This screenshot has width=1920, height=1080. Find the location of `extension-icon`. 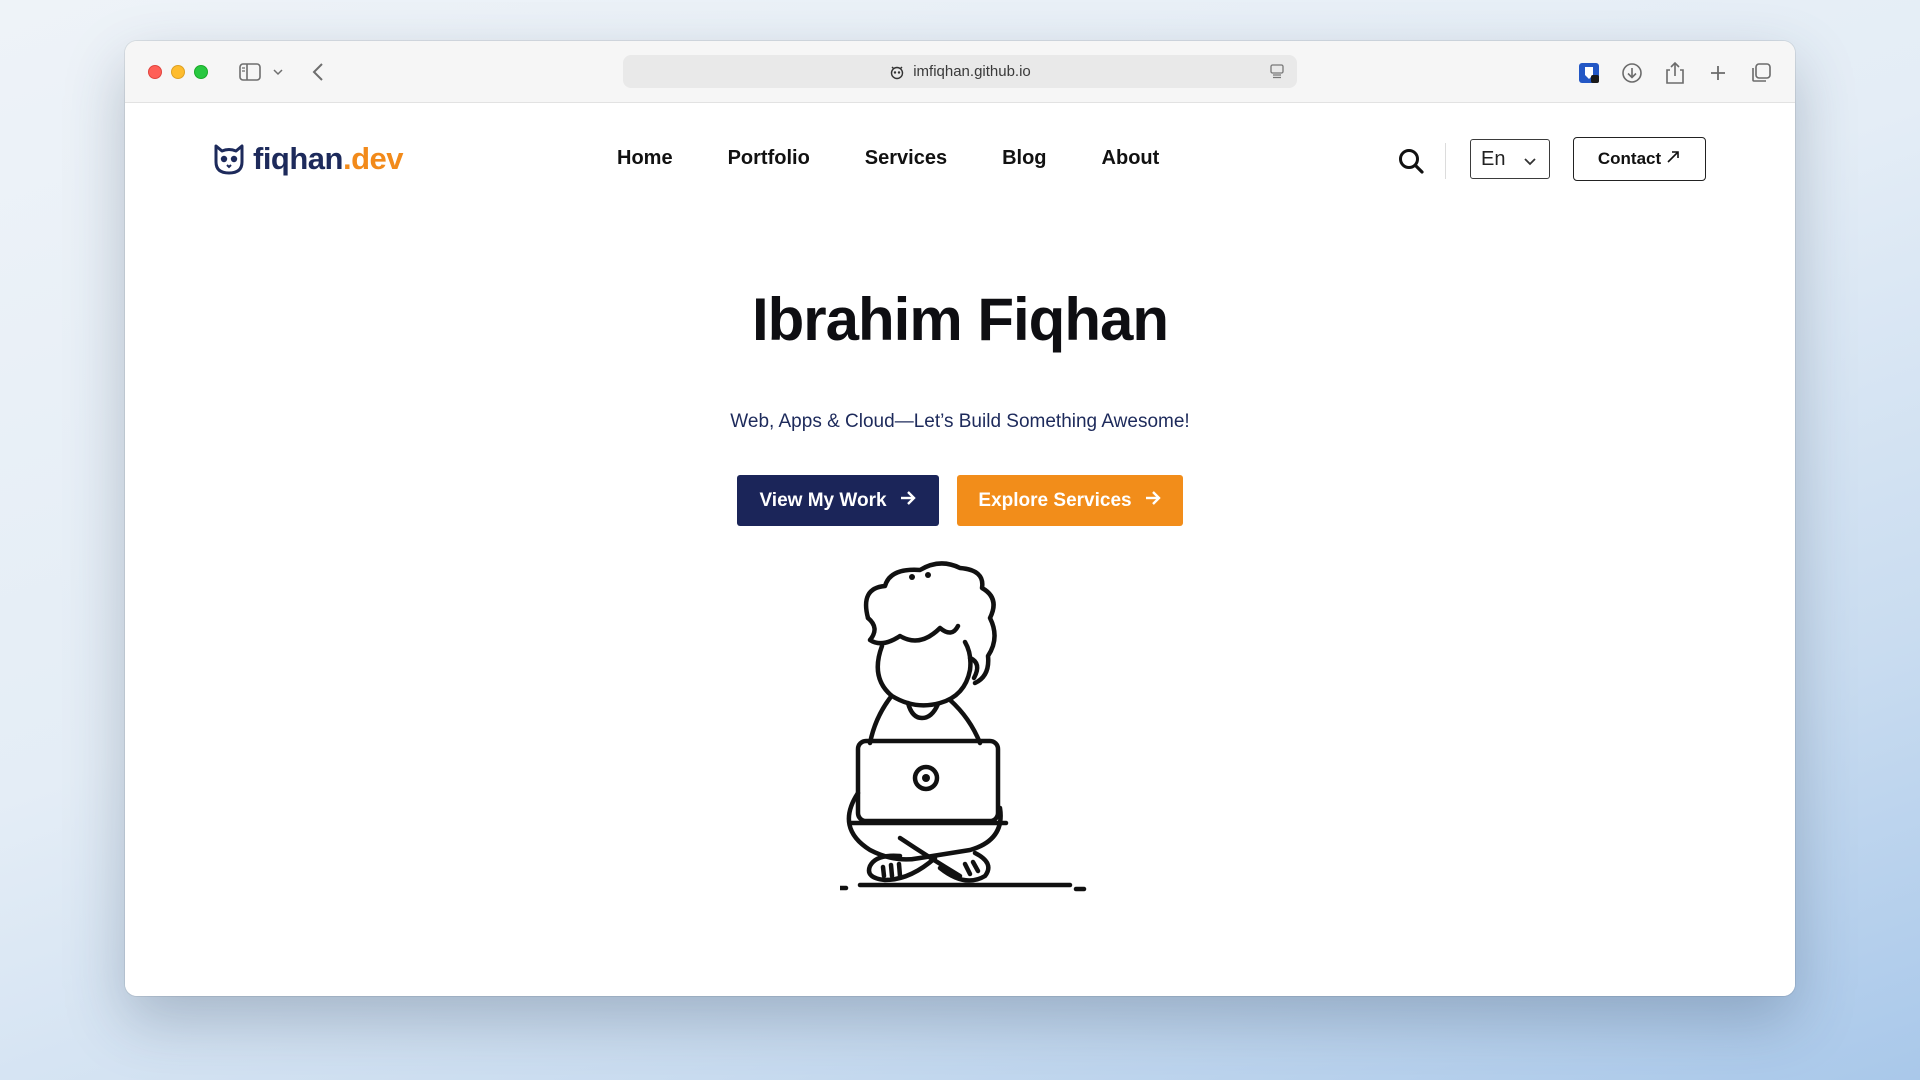

extension-icon is located at coordinates (1588, 72).